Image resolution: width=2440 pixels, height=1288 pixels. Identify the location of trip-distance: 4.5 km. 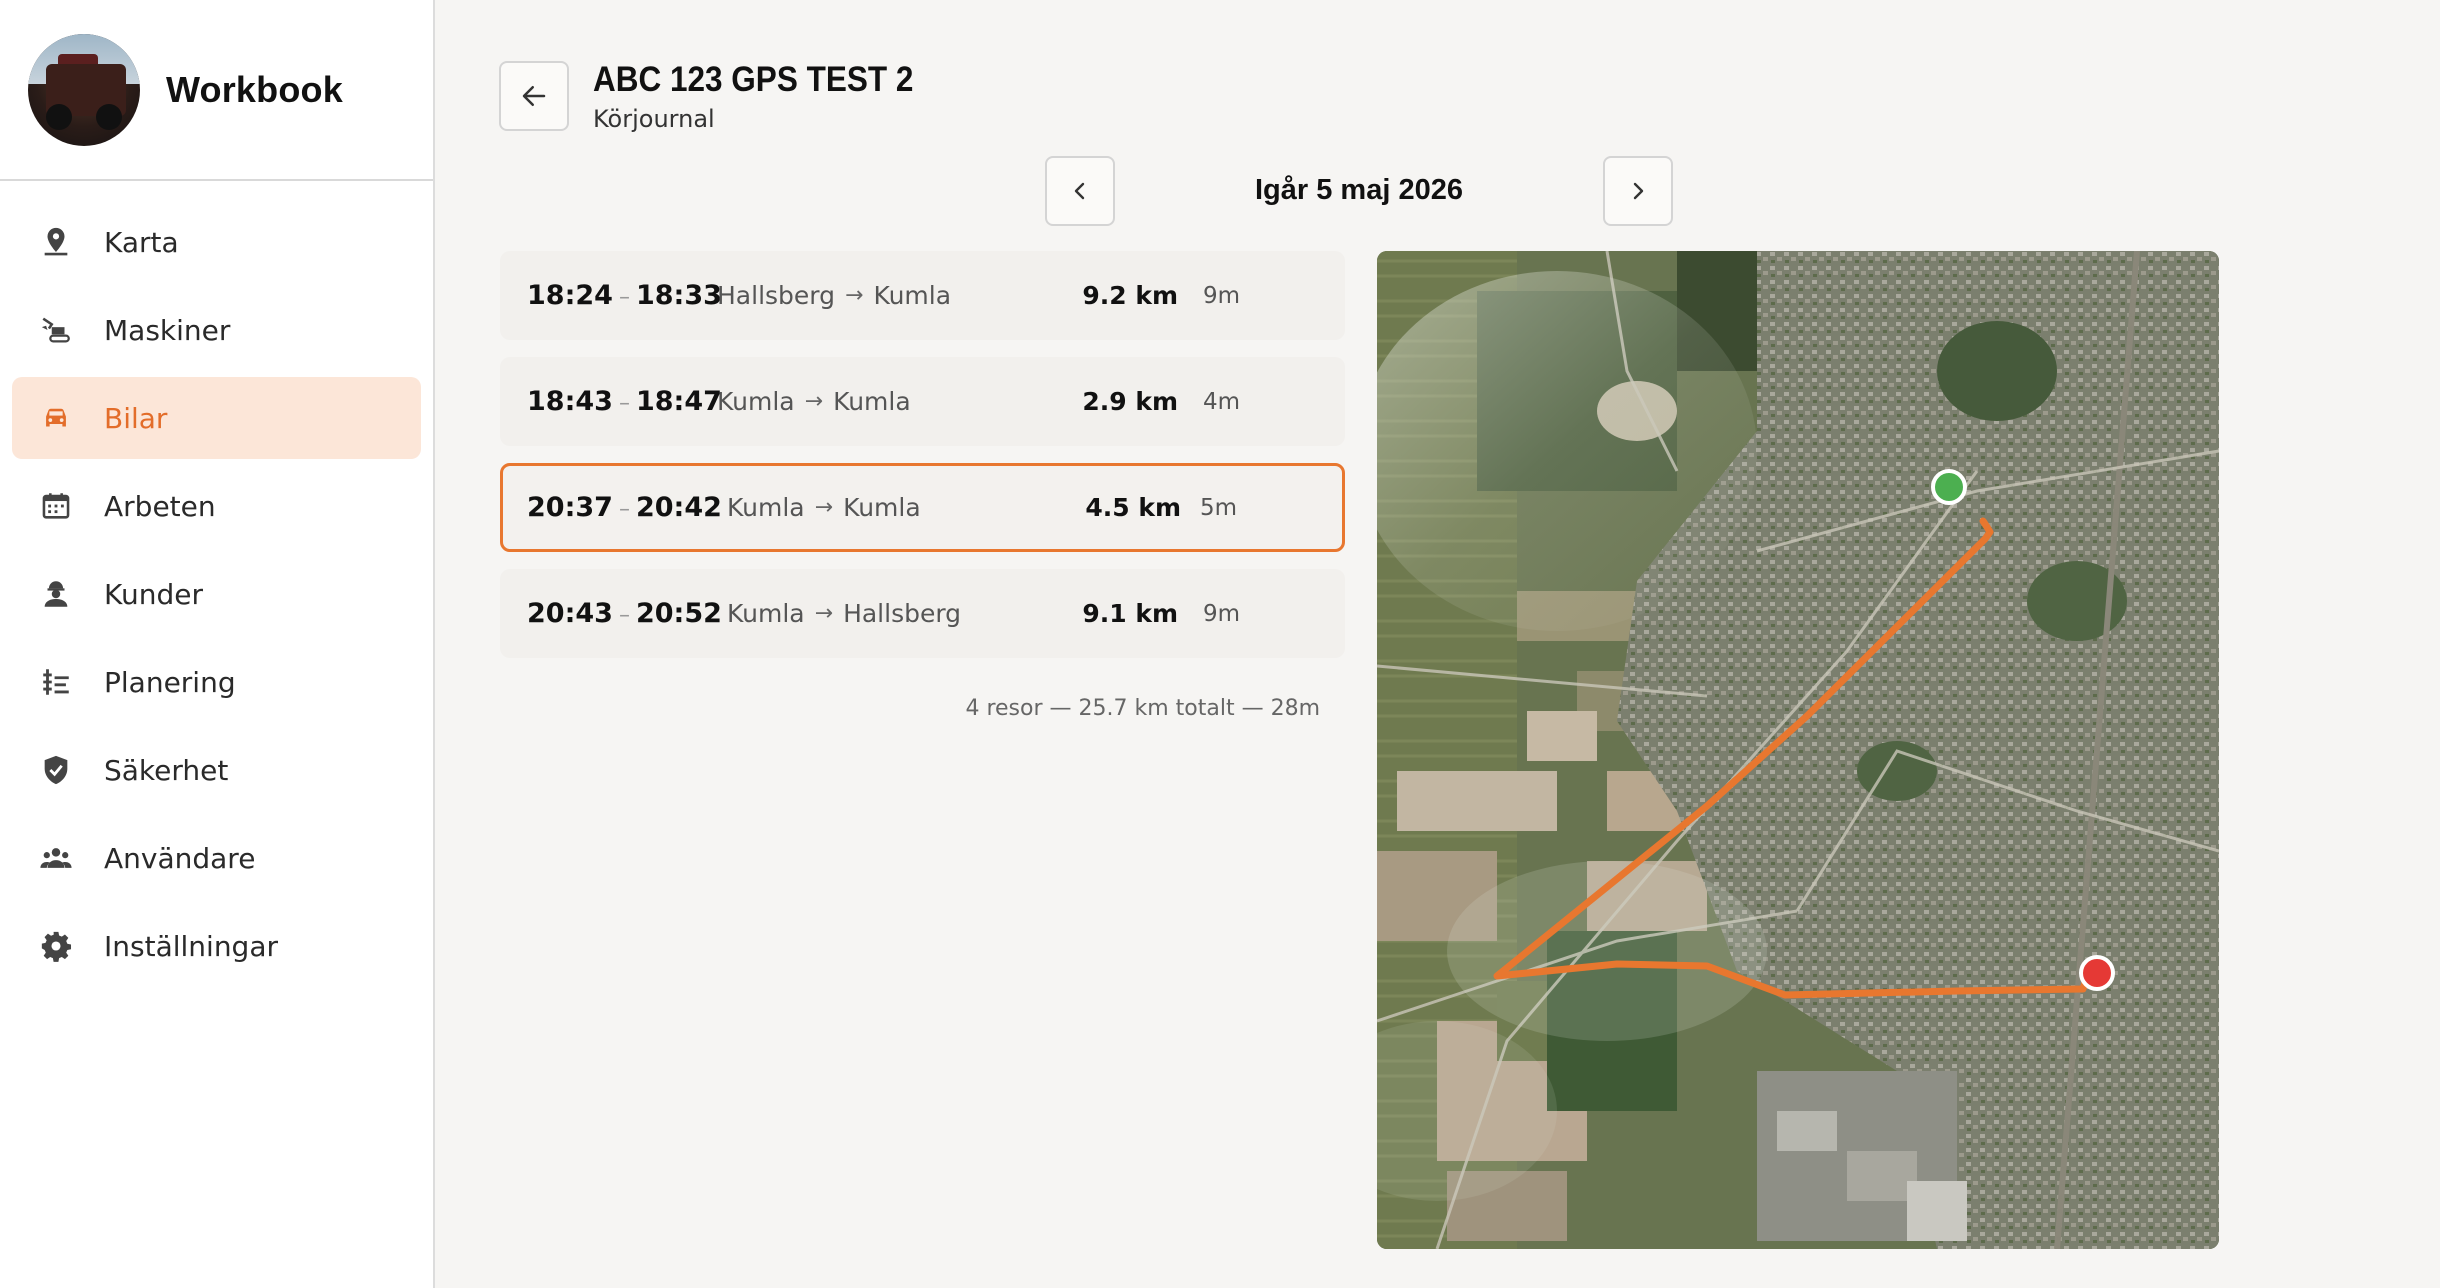
(1133, 507).